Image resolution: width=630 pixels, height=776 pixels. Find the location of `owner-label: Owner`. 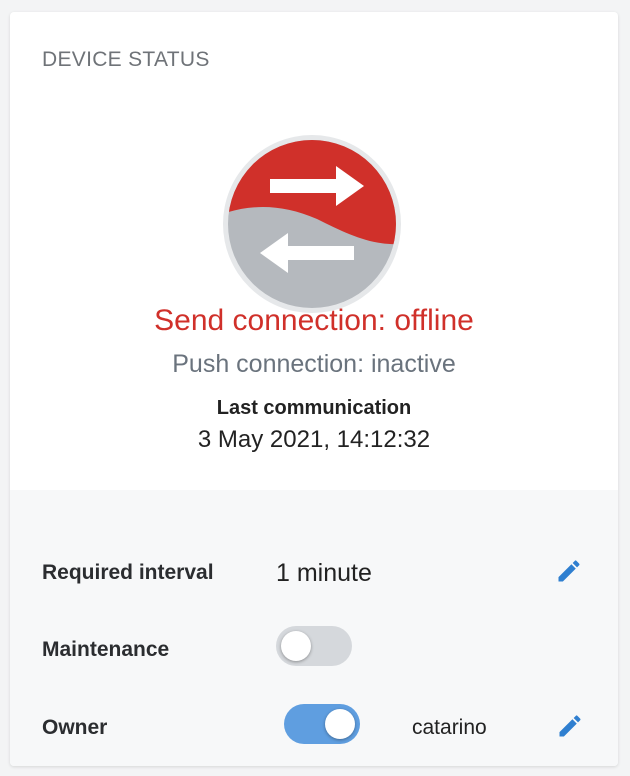

owner-label: Owner is located at coordinates (75, 727).